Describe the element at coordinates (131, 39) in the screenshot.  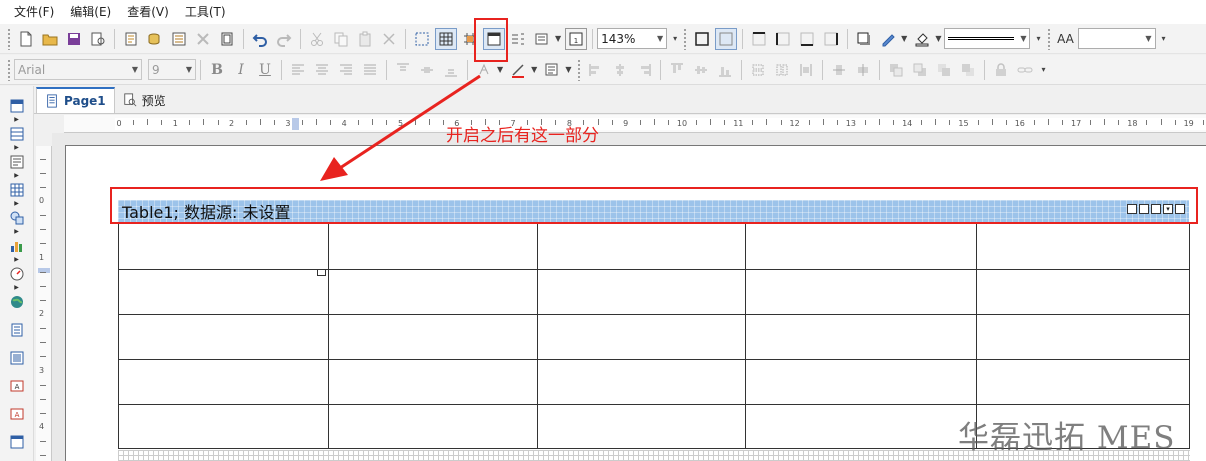
I see `page-setup-icon` at that location.